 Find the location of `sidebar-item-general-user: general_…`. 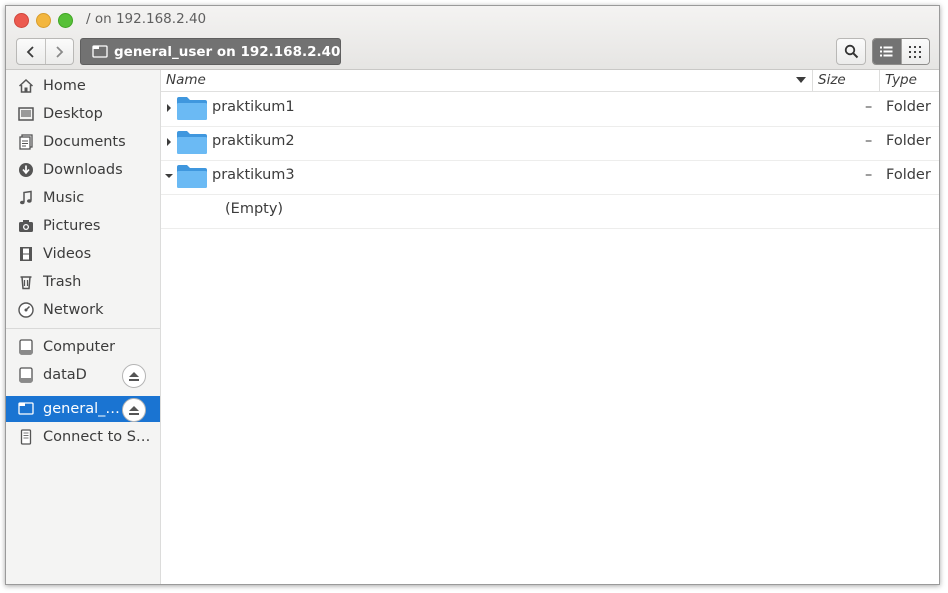

sidebar-item-general-user: general_… is located at coordinates (83, 409).